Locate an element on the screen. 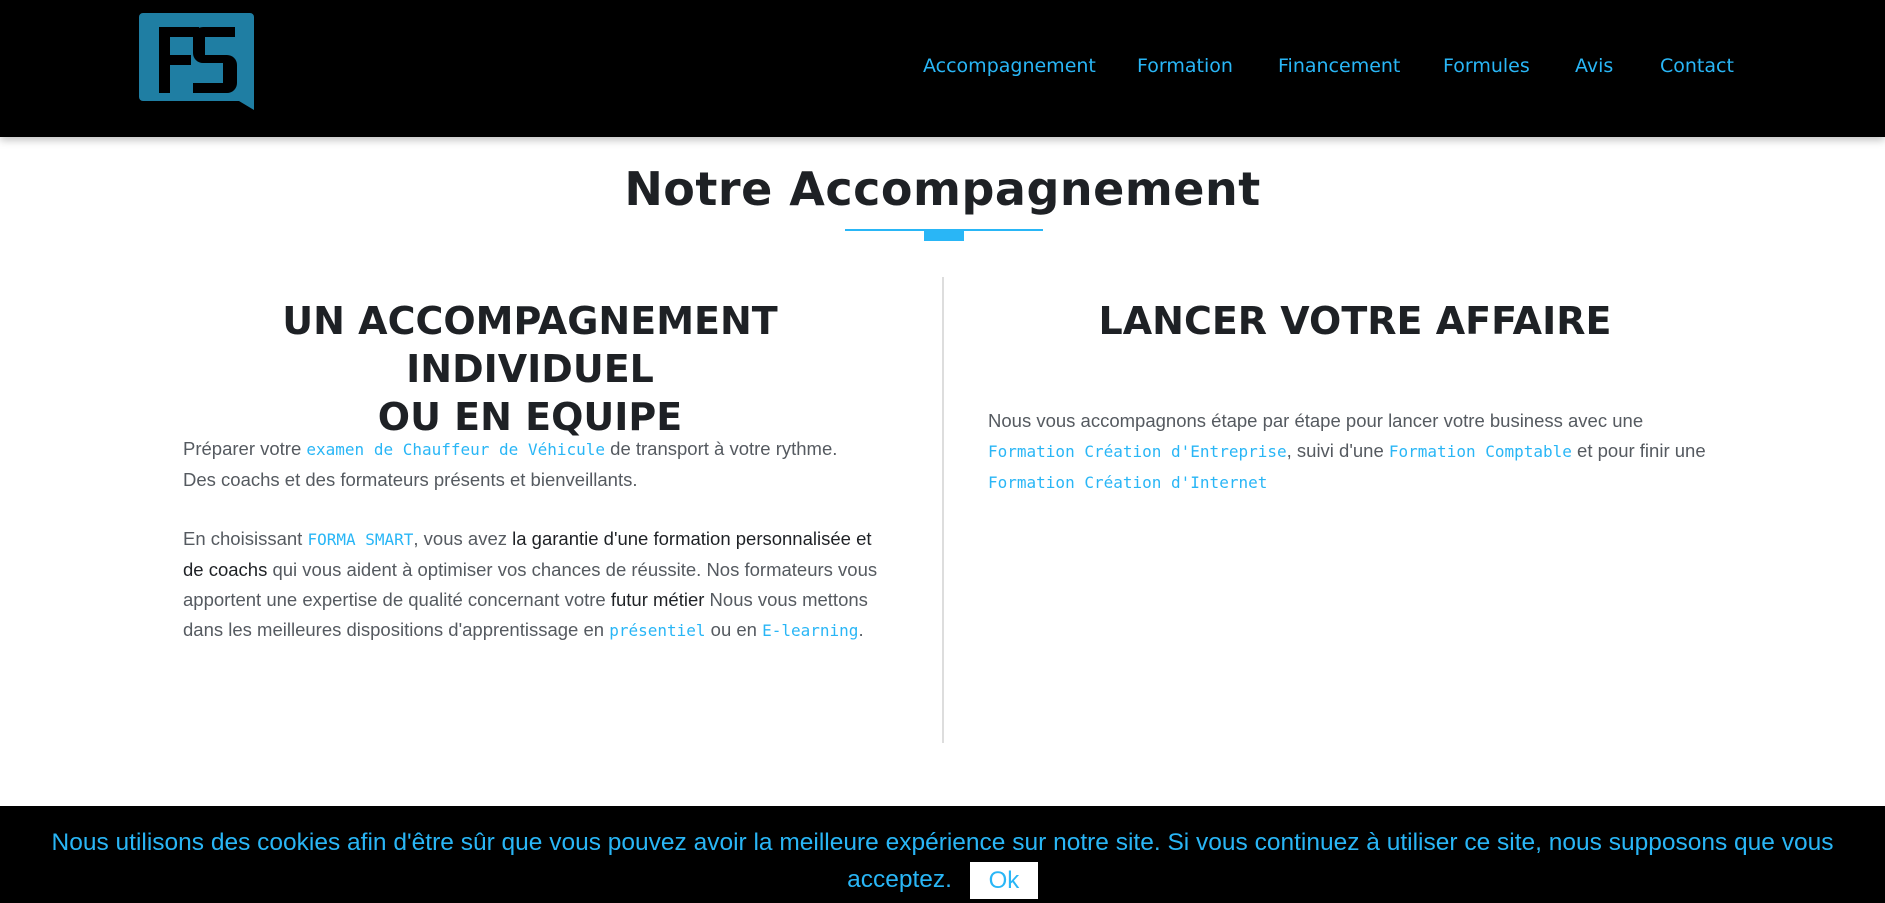 Image resolution: width=1885 pixels, height=903 pixels. nav-link-formation: Formation is located at coordinates (1185, 66).